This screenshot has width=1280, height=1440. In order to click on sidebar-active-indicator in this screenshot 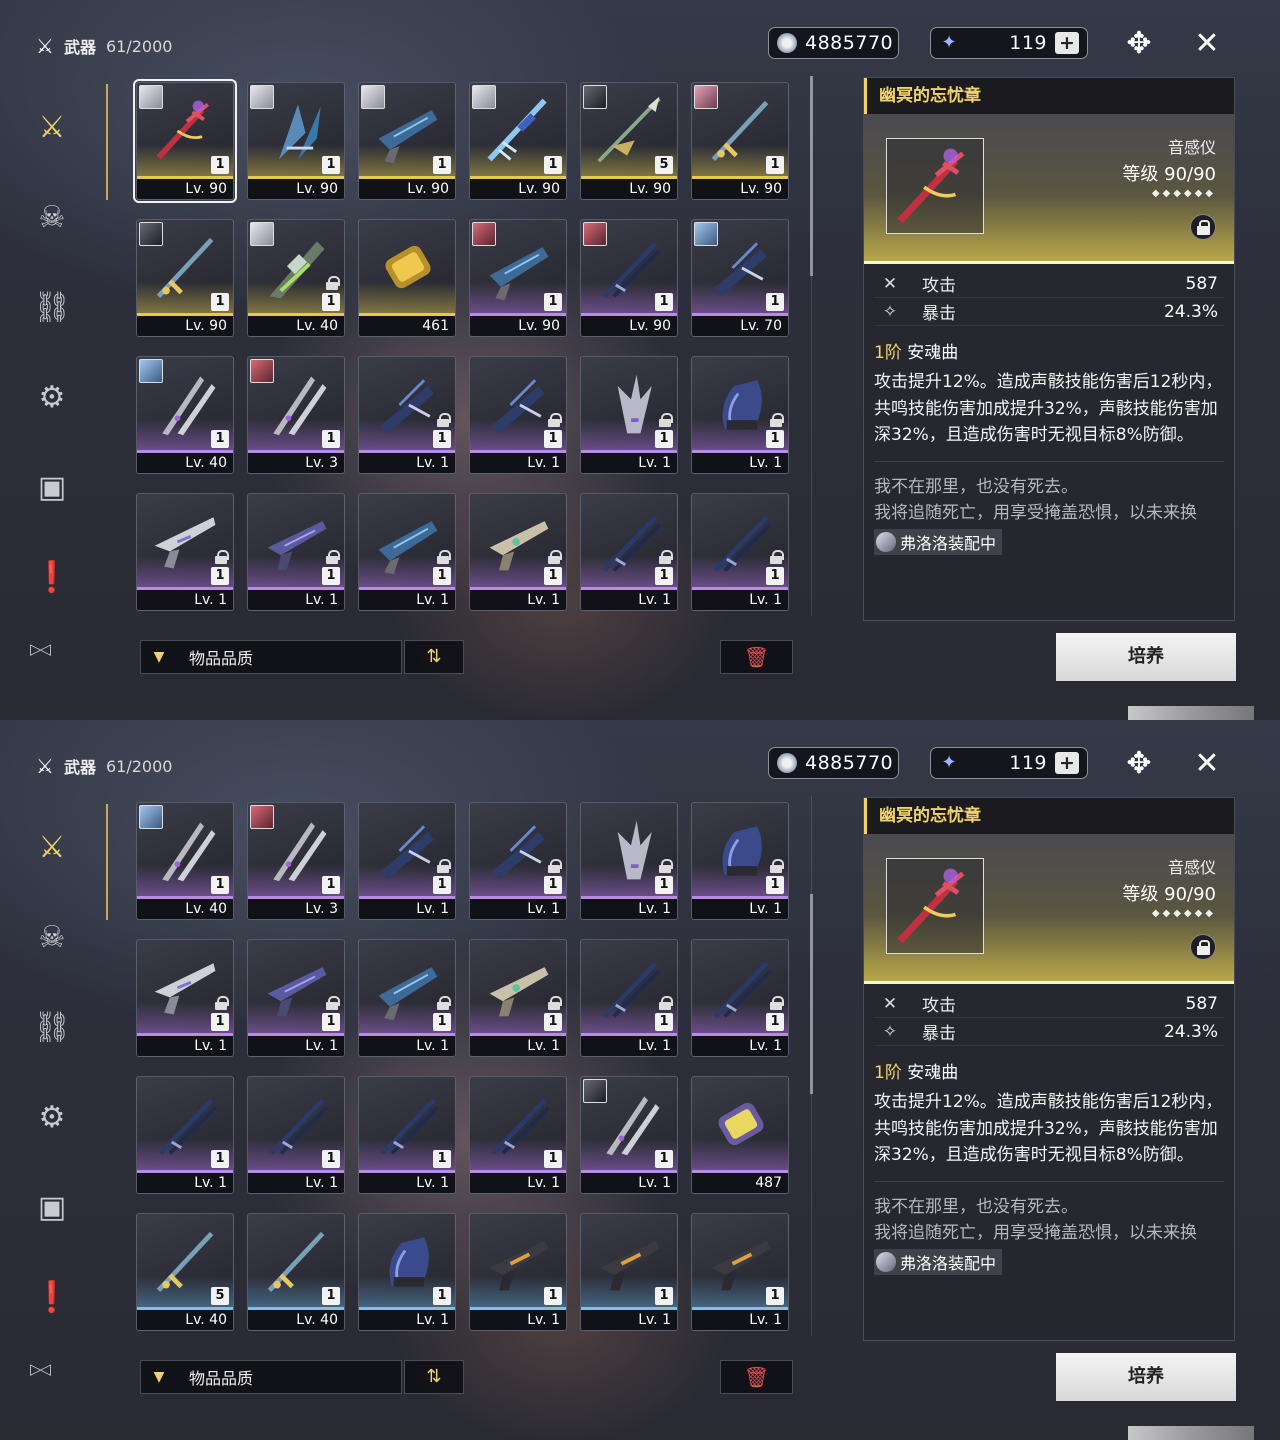, I will do `click(107, 862)`.